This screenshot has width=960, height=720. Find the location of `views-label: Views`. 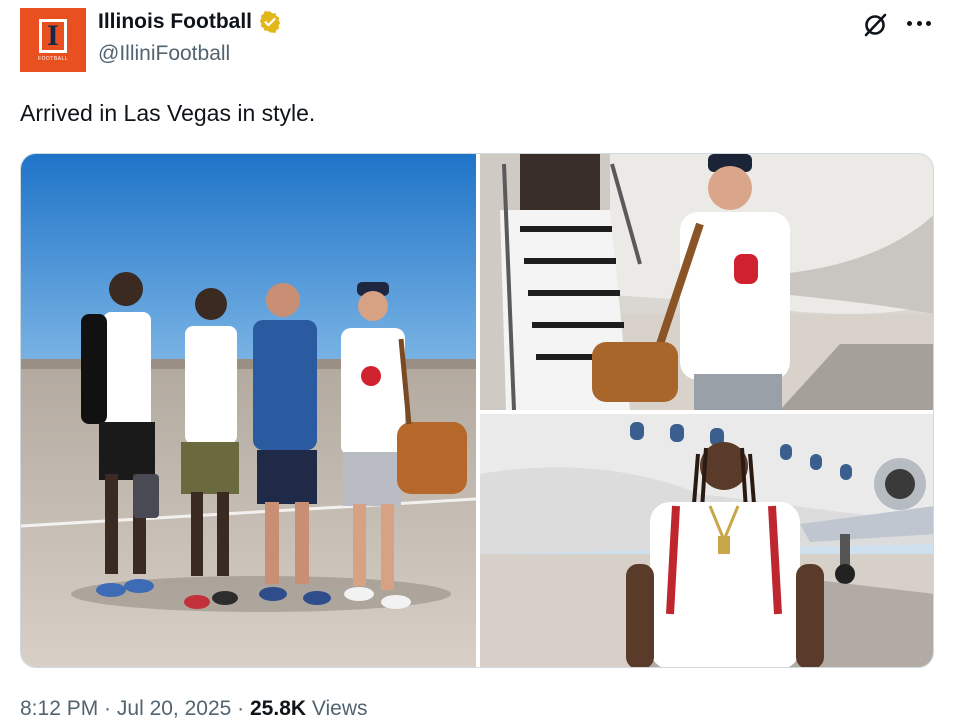

views-label: Views is located at coordinates (337, 708).